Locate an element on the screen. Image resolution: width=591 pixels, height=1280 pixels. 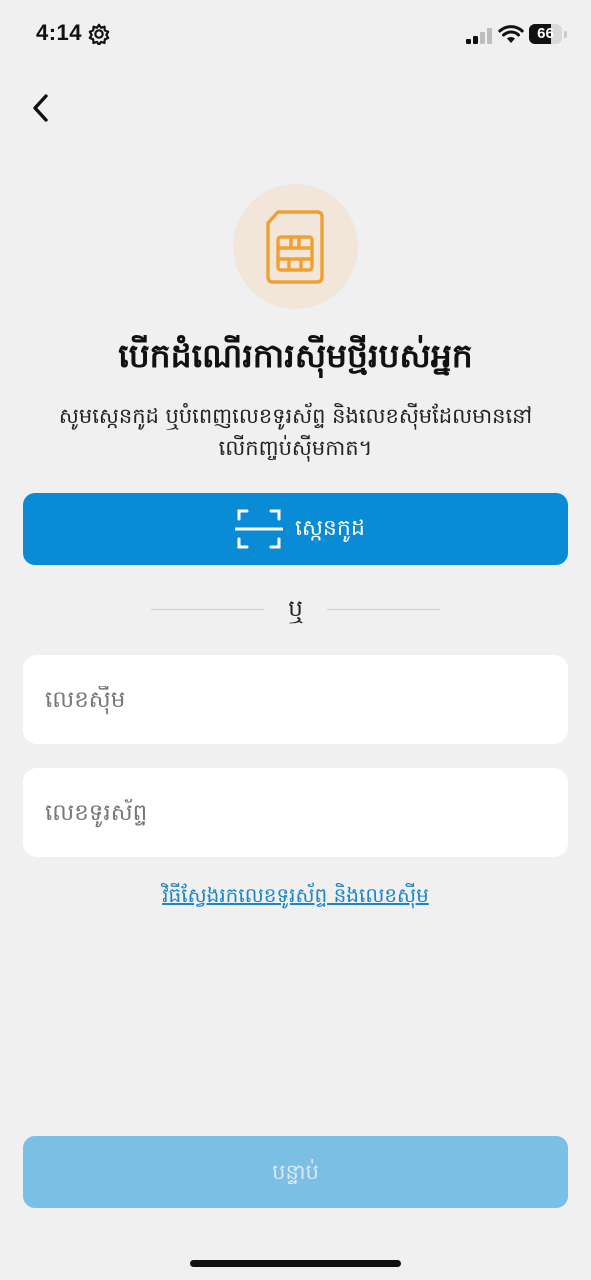
back-button is located at coordinates (44, 108).